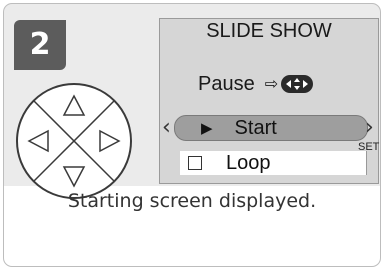 This screenshot has width=386, height=272. What do you see at coordinates (166, 127) in the screenshot?
I see `chevron-left-icon: ‹` at bounding box center [166, 127].